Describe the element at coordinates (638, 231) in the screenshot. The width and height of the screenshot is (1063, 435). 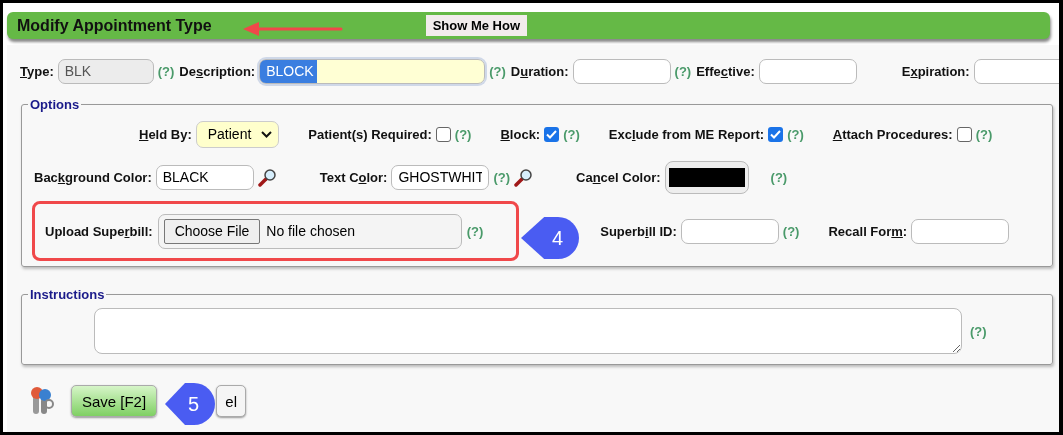
I see `field-label: Superbill ID:` at that location.